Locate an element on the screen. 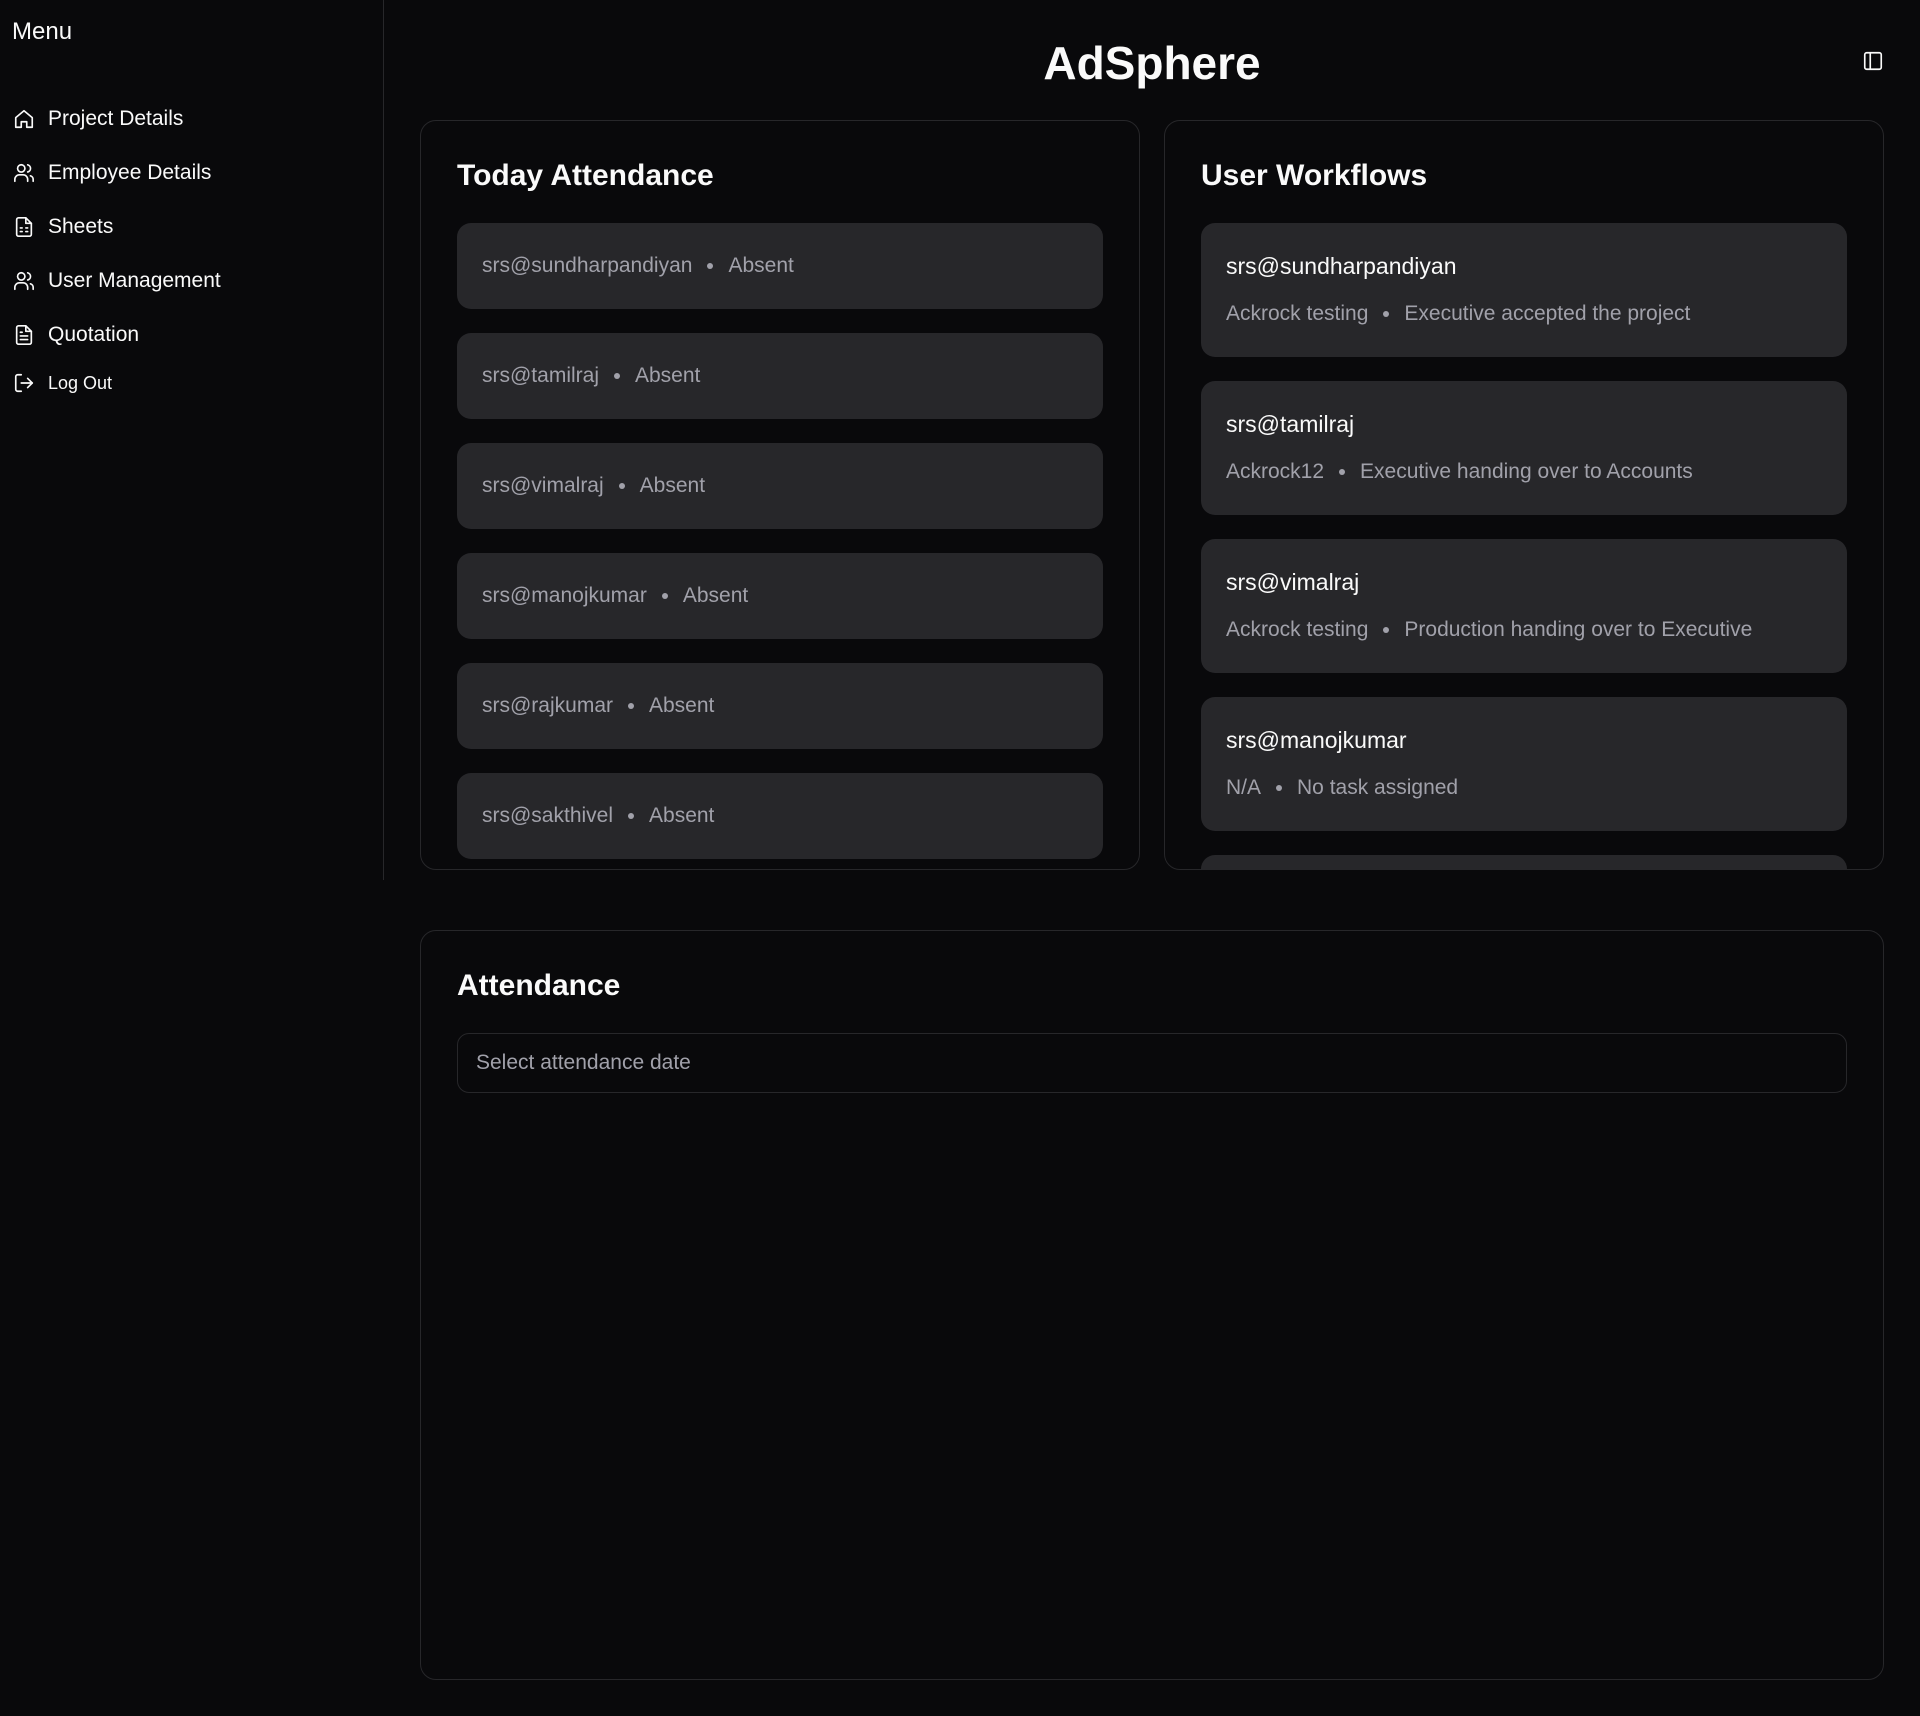 The height and width of the screenshot is (1716, 1920). document-icon is located at coordinates (24, 335).